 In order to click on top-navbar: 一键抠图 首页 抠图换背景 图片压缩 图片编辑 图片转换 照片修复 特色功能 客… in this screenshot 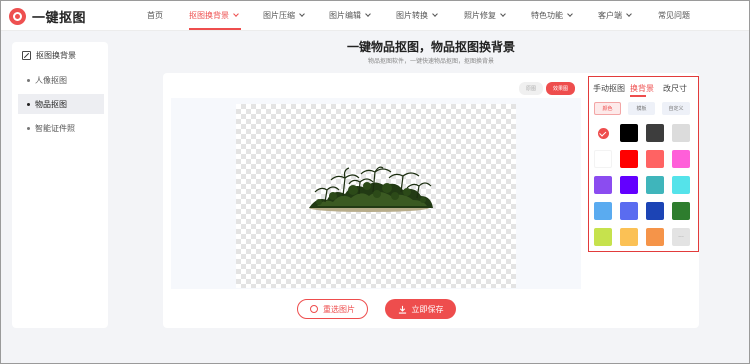, I will do `click(375, 16)`.